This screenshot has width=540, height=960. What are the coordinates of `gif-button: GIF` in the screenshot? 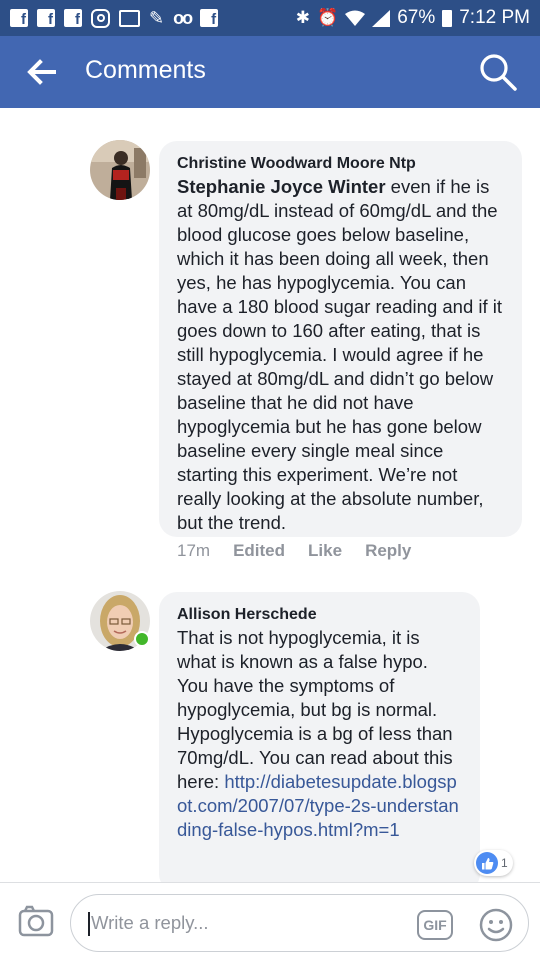 It's located at (435, 925).